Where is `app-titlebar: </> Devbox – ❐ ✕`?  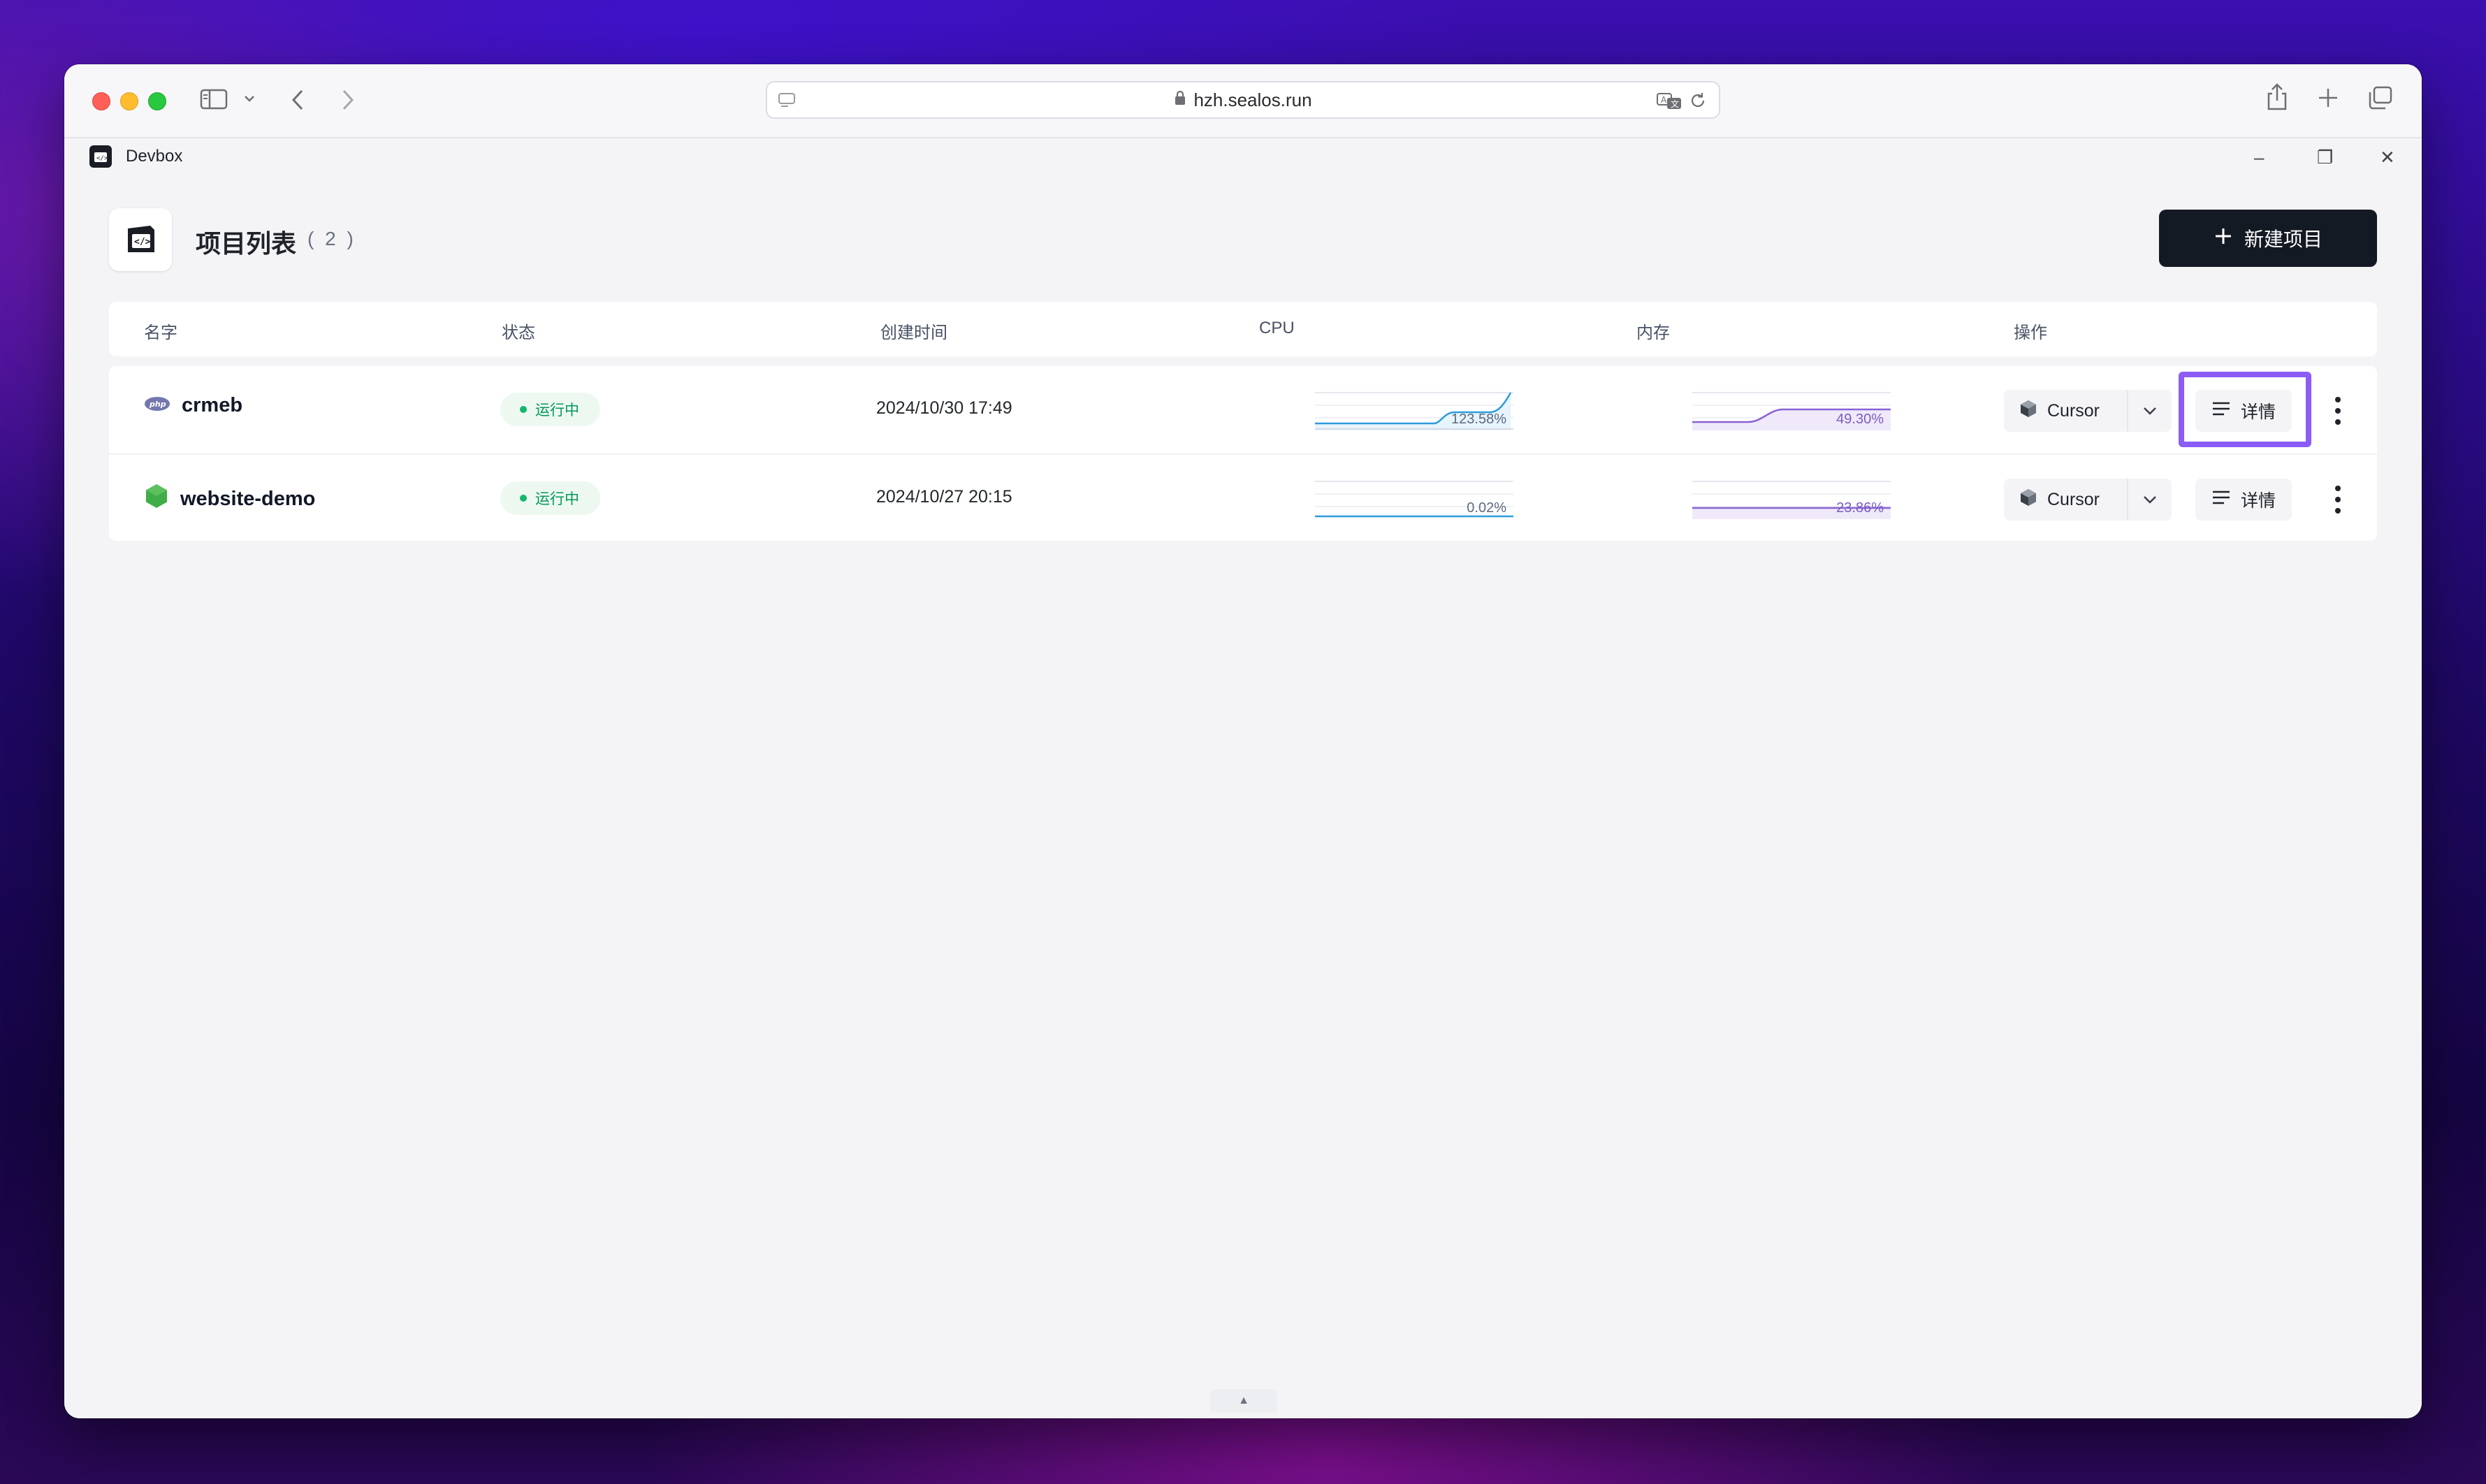
app-titlebar: </> Devbox – ❐ ✕ is located at coordinates (1243, 155).